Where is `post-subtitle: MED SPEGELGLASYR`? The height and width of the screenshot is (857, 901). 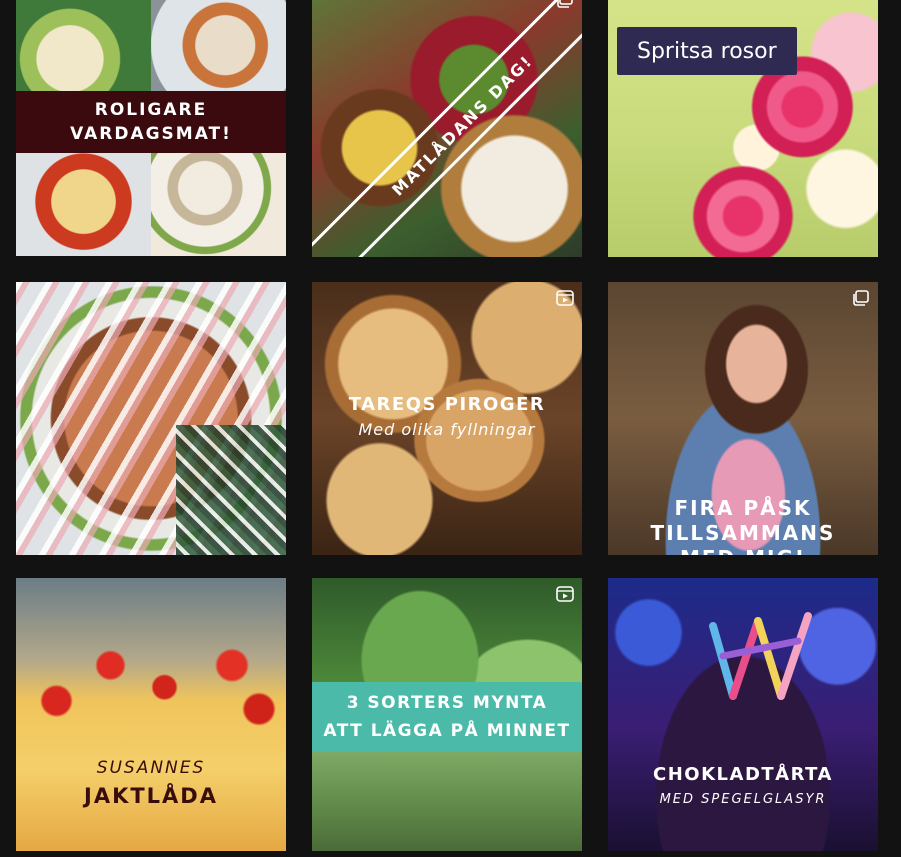 post-subtitle: MED SPEGELGLASYR is located at coordinates (743, 799).